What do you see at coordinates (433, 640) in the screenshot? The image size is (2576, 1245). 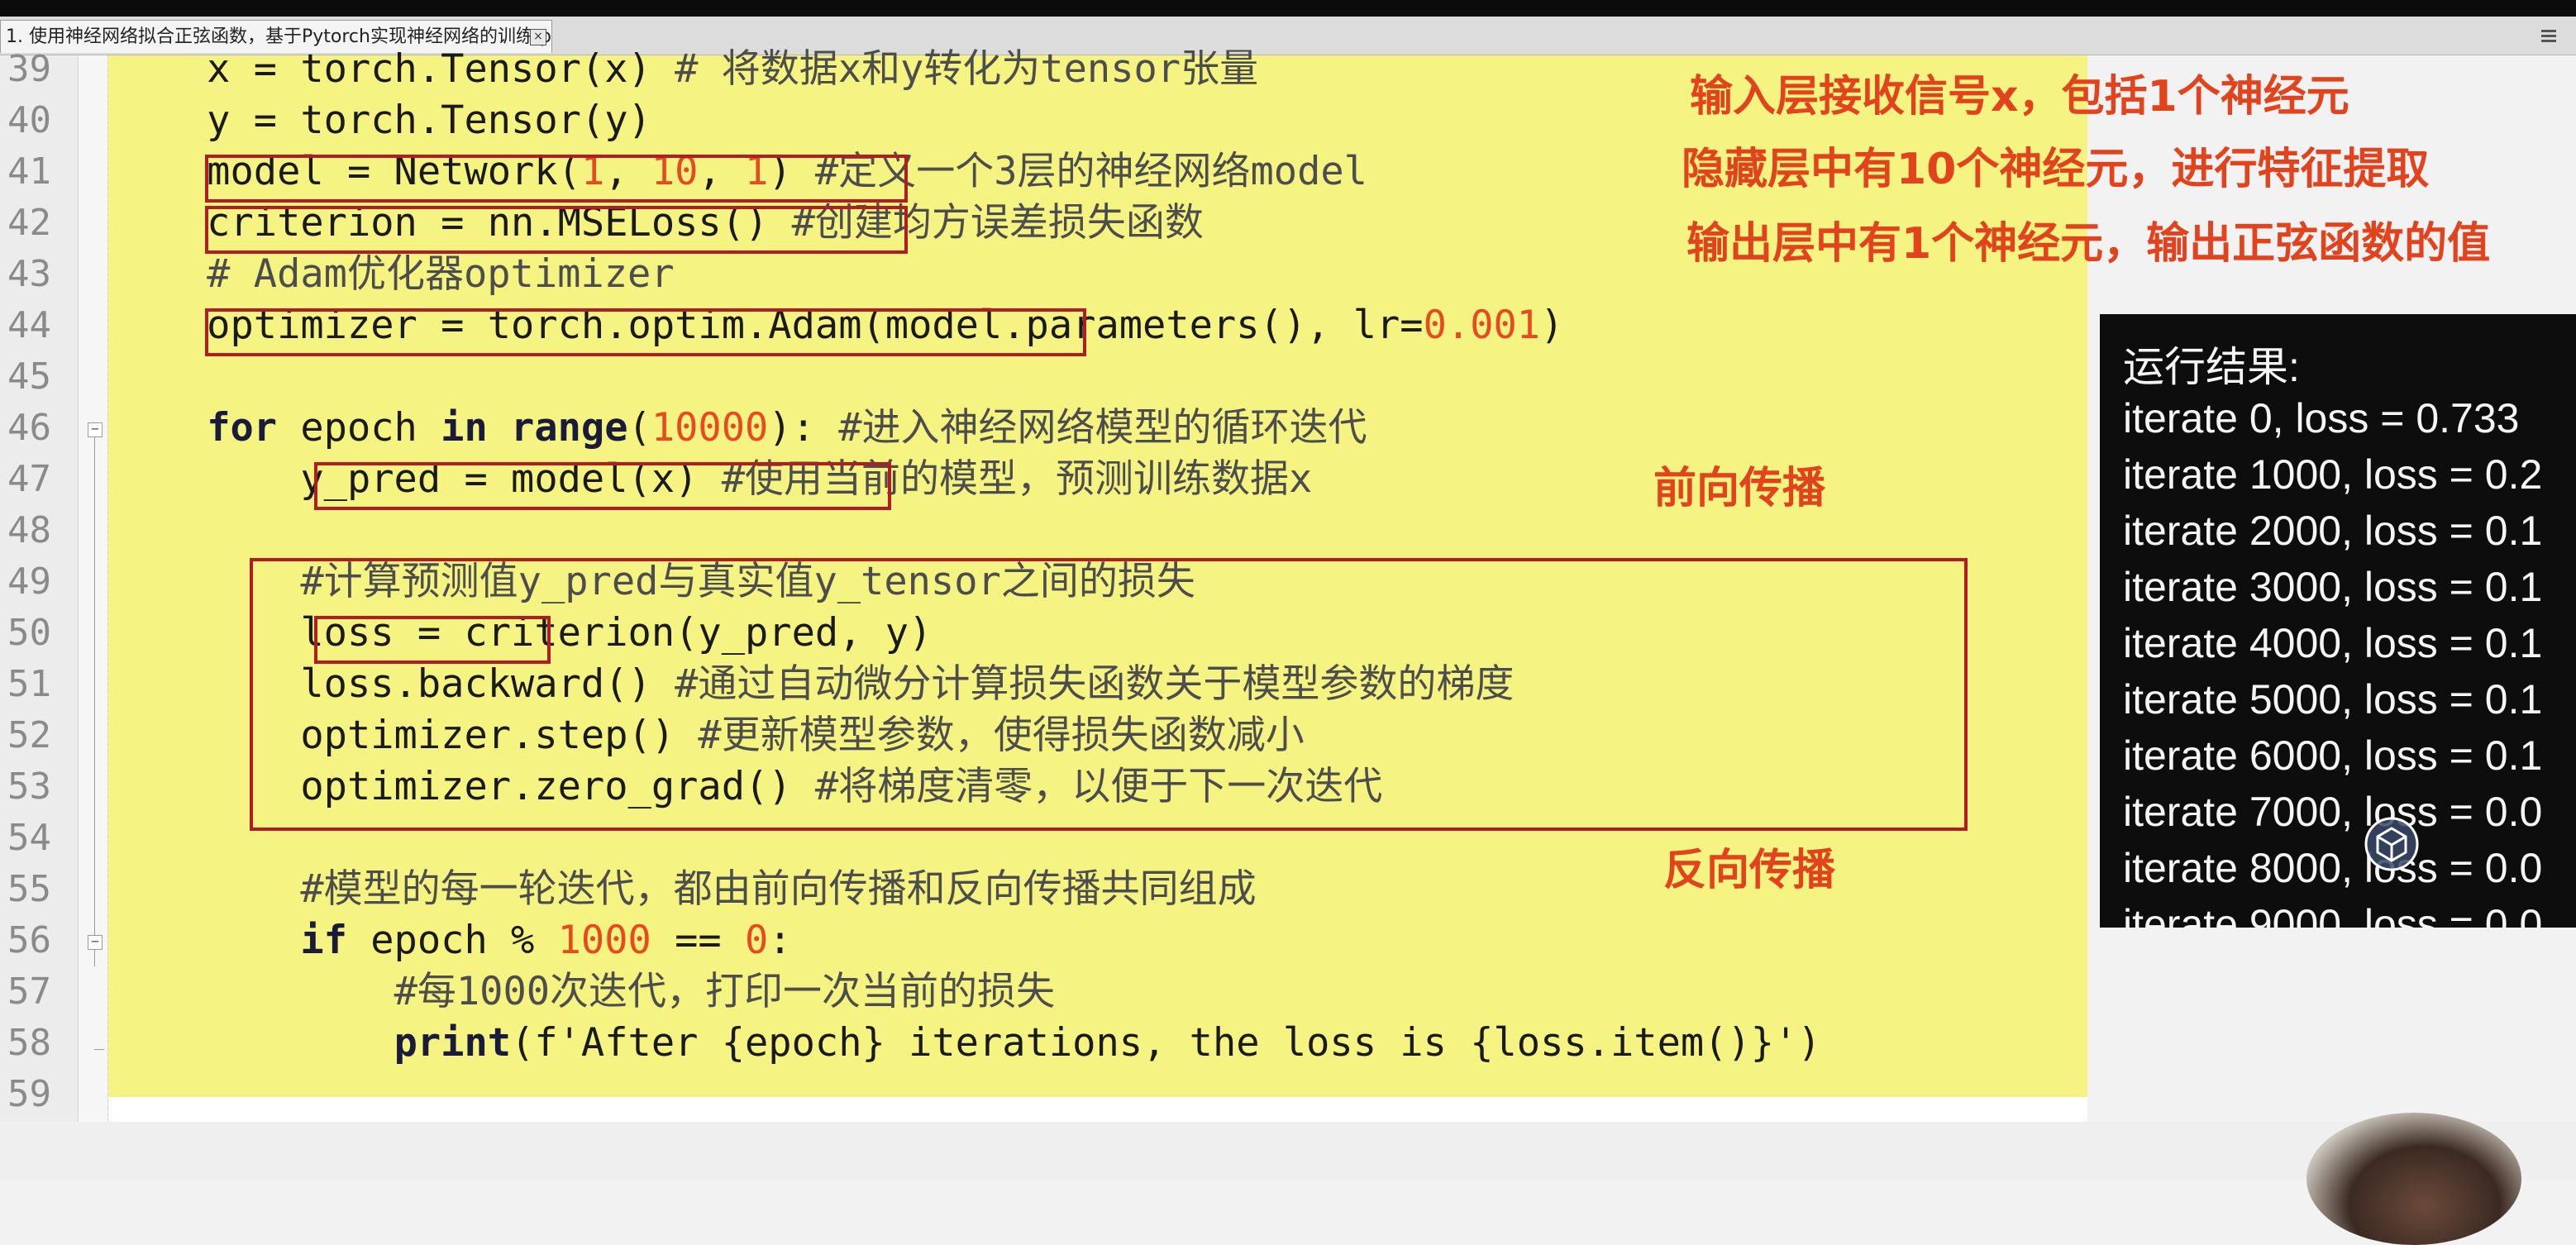 I see `highlight-box-loss` at bounding box center [433, 640].